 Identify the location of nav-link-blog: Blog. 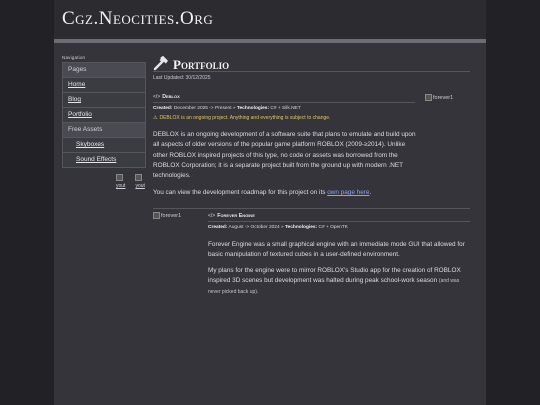
(104, 100).